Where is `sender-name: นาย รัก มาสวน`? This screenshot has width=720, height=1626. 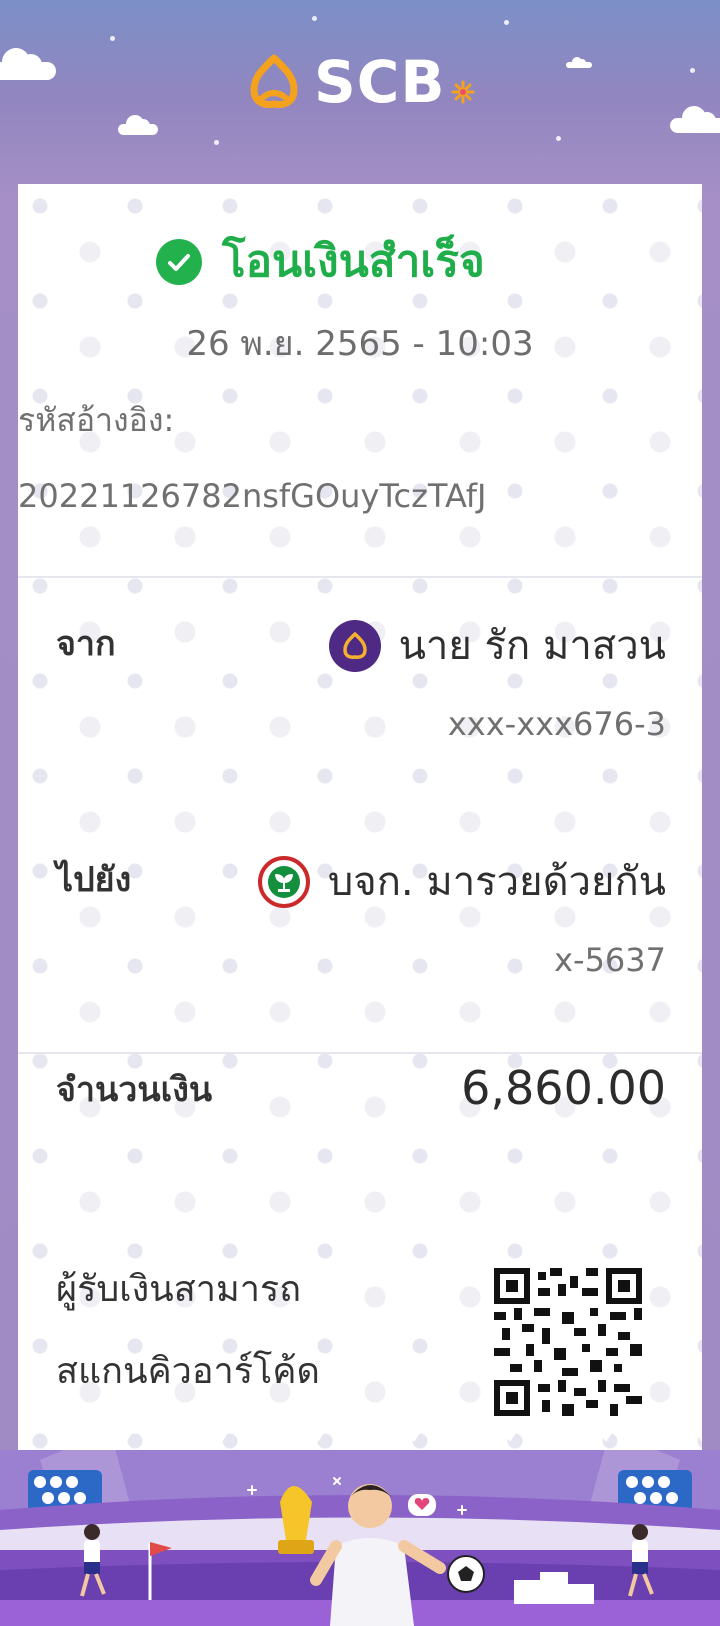 sender-name: นาย รัก มาสวน is located at coordinates (532, 646).